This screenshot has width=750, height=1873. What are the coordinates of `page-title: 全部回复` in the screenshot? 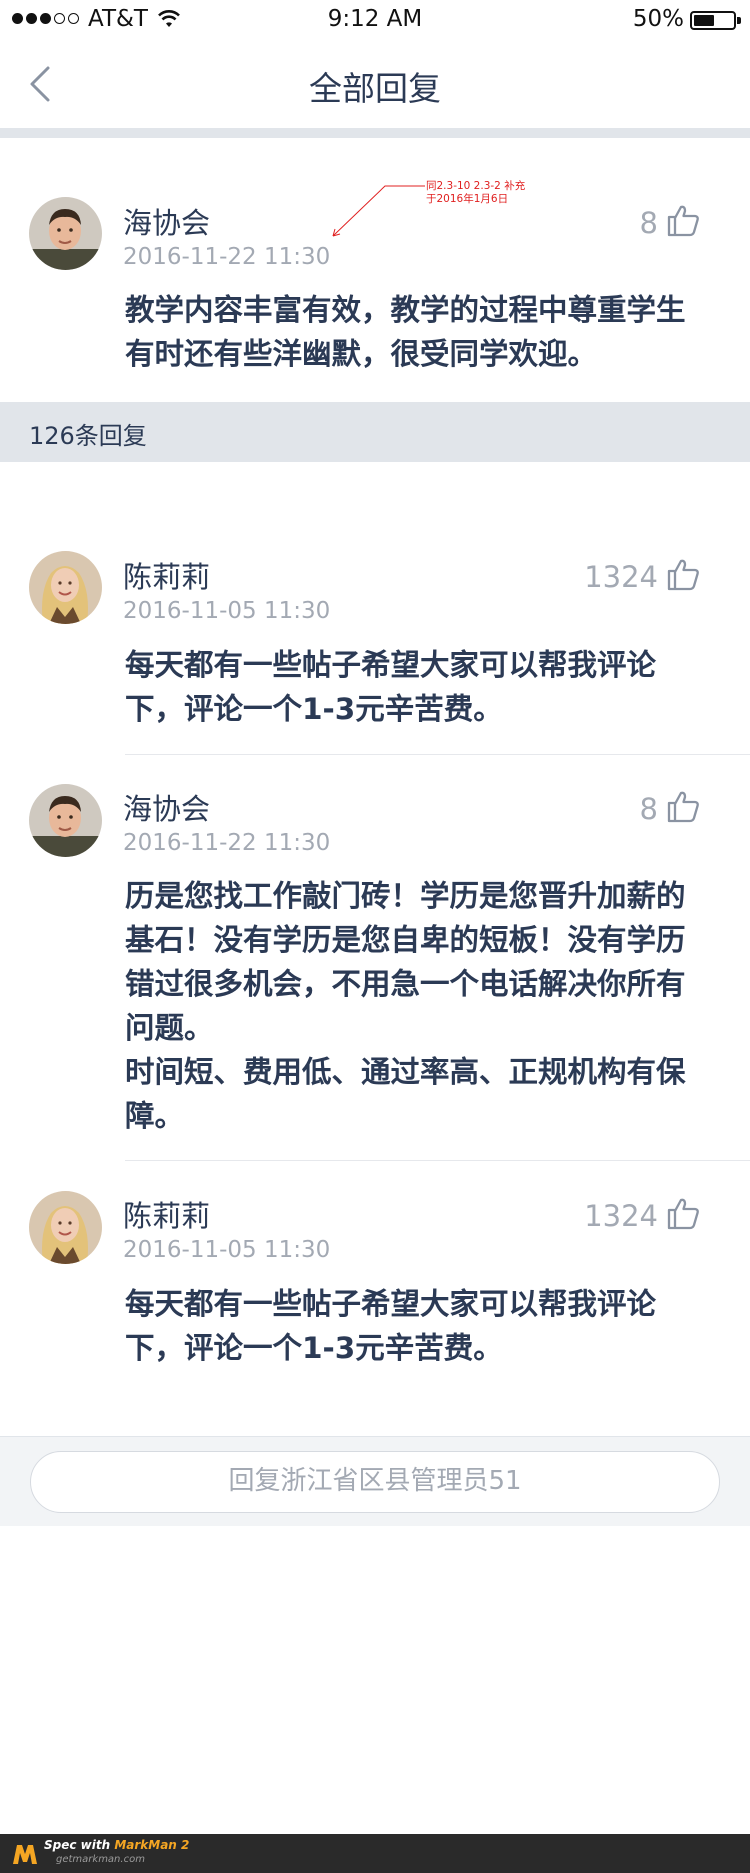 It's located at (375, 88).